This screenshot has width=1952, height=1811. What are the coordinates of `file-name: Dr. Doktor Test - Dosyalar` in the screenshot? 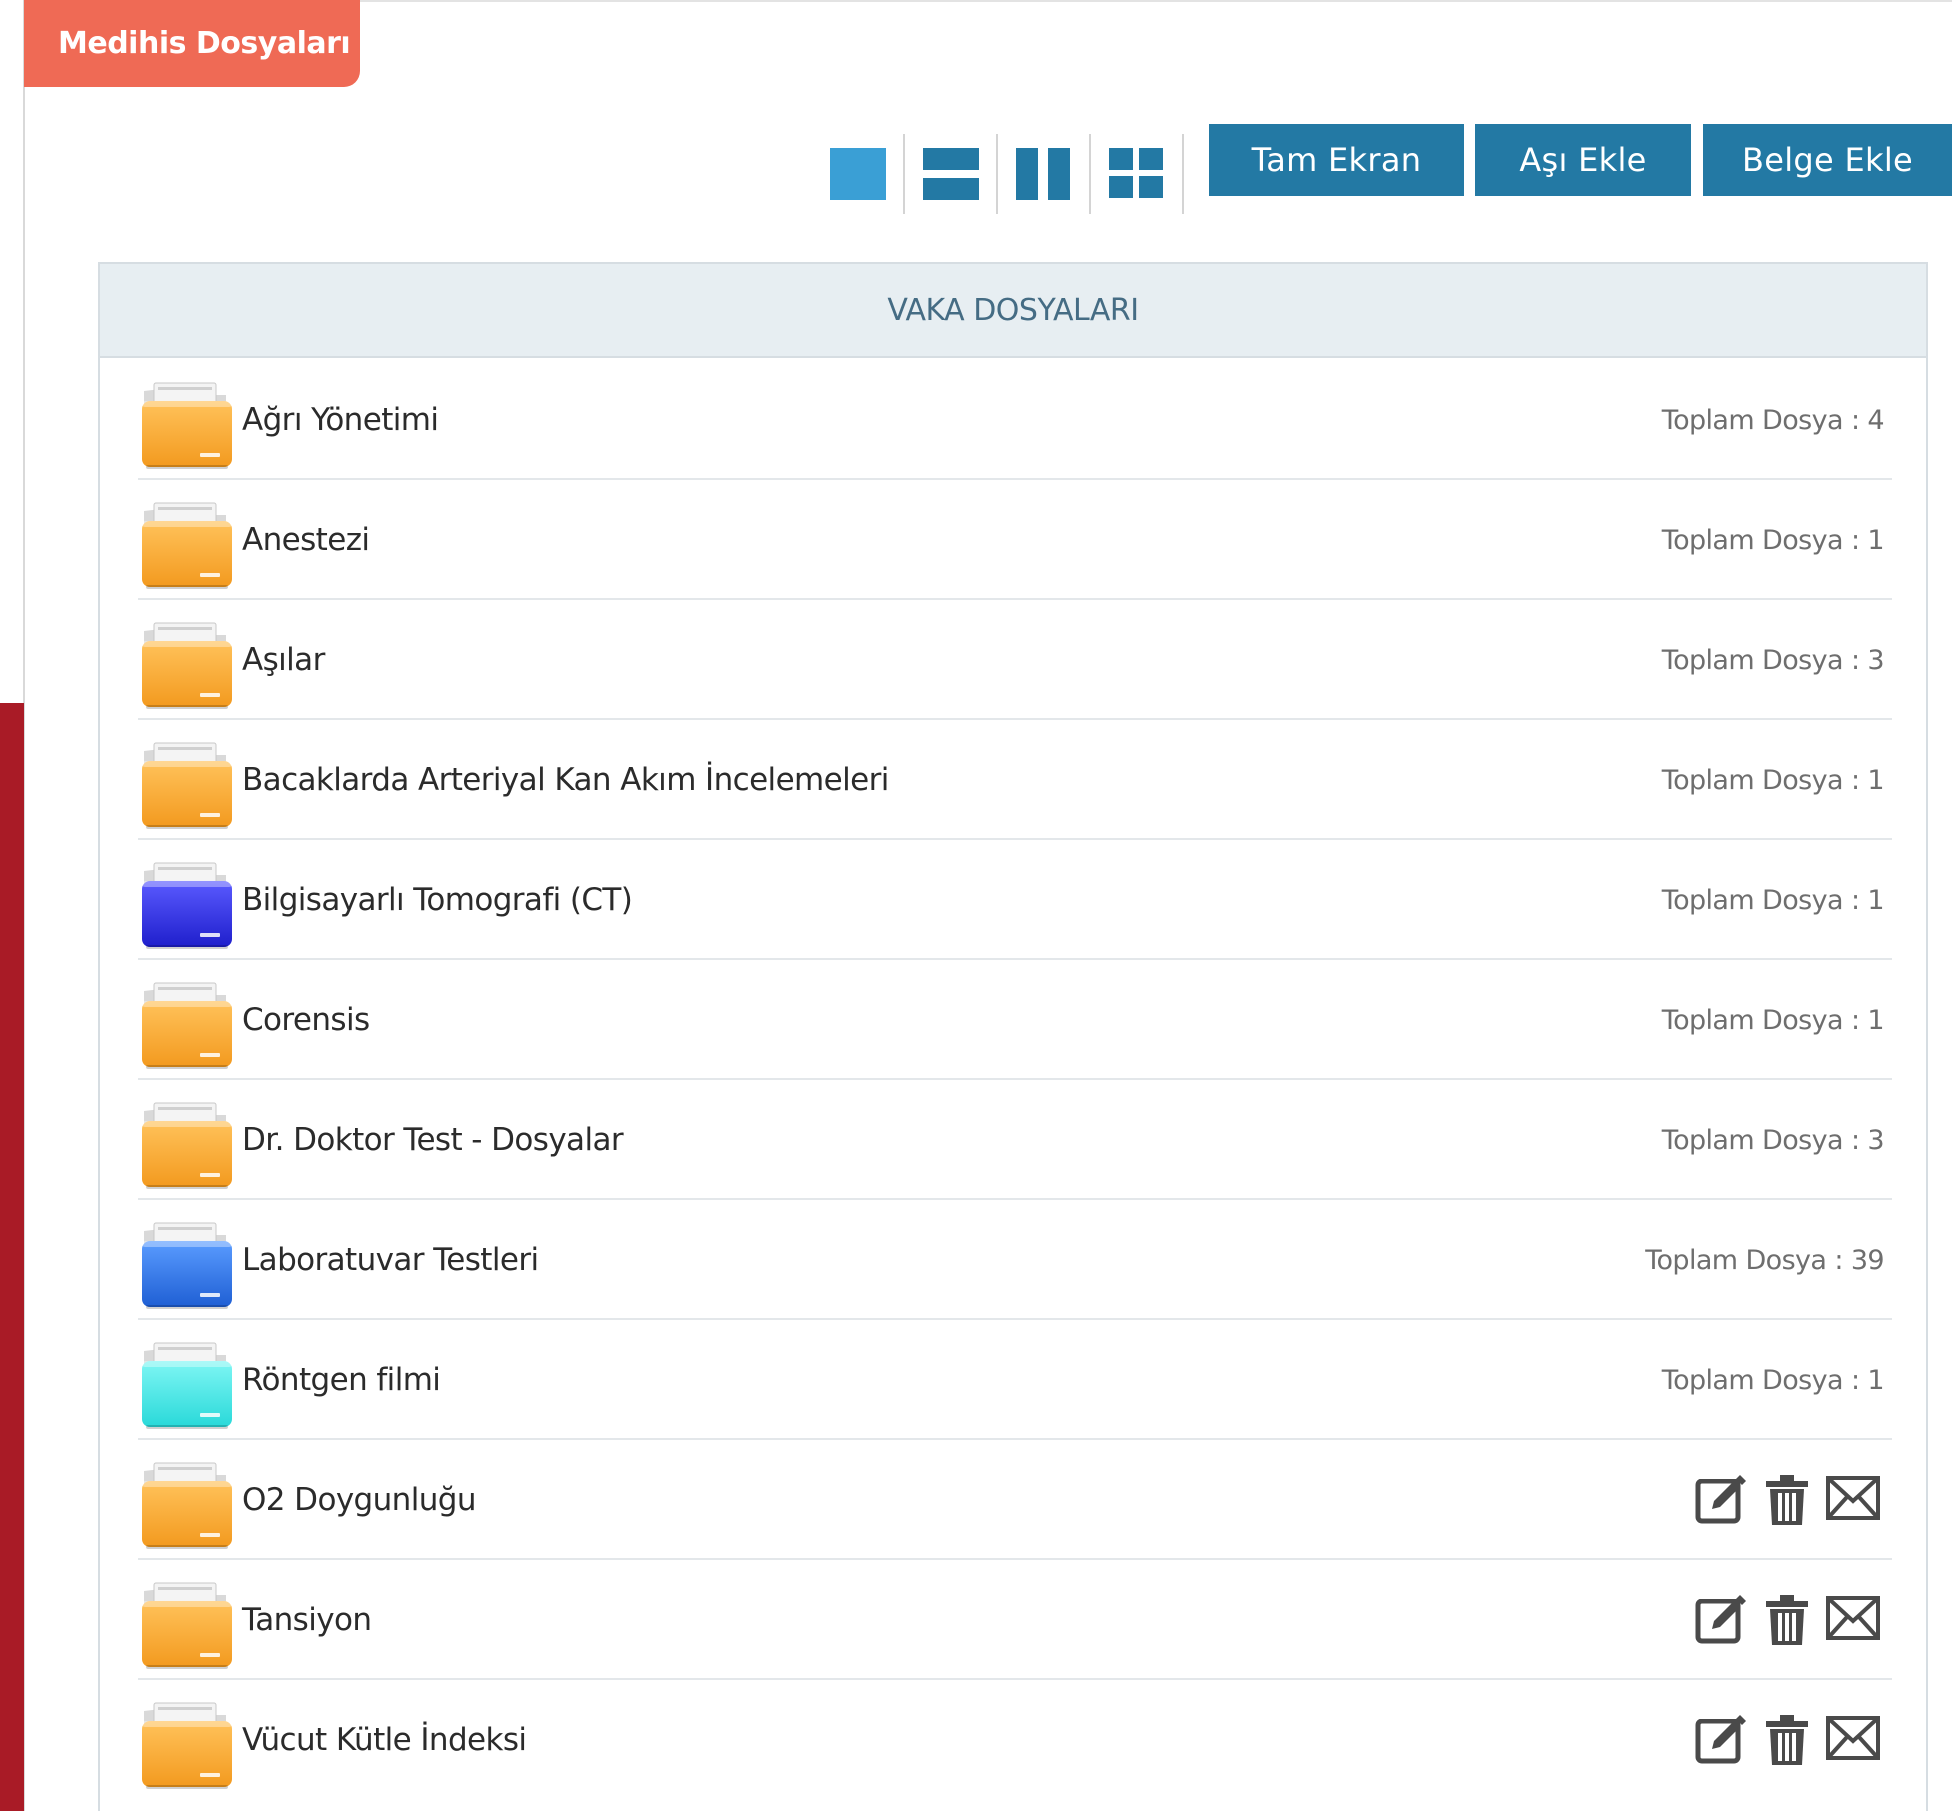 It's located at (433, 1140).